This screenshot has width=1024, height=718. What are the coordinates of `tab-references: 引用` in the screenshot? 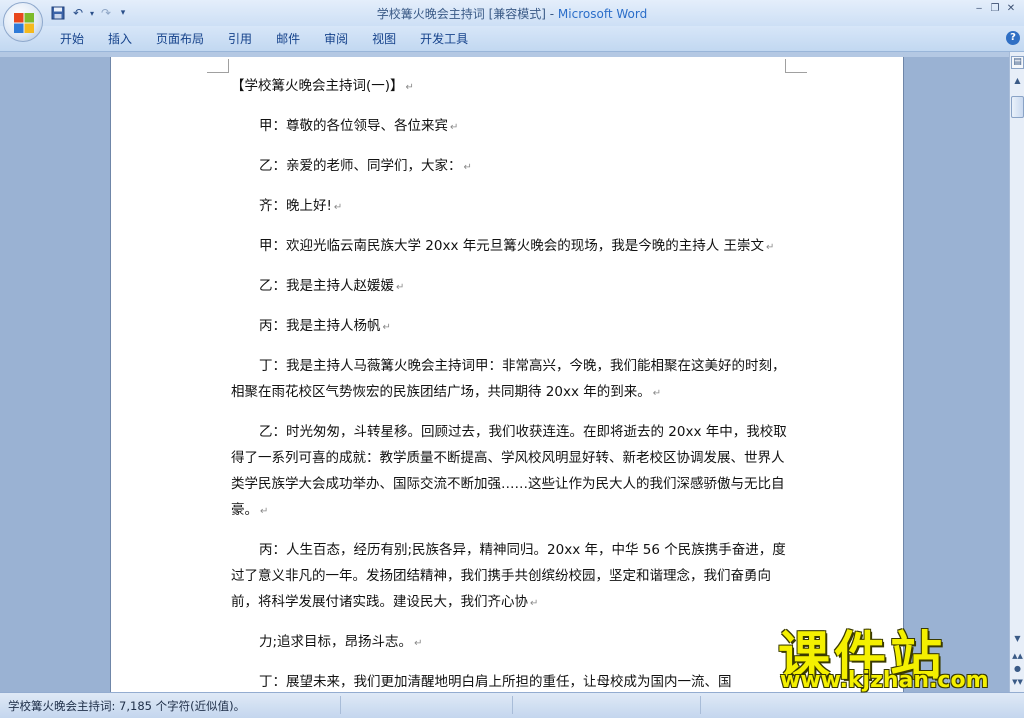 It's located at (240, 39).